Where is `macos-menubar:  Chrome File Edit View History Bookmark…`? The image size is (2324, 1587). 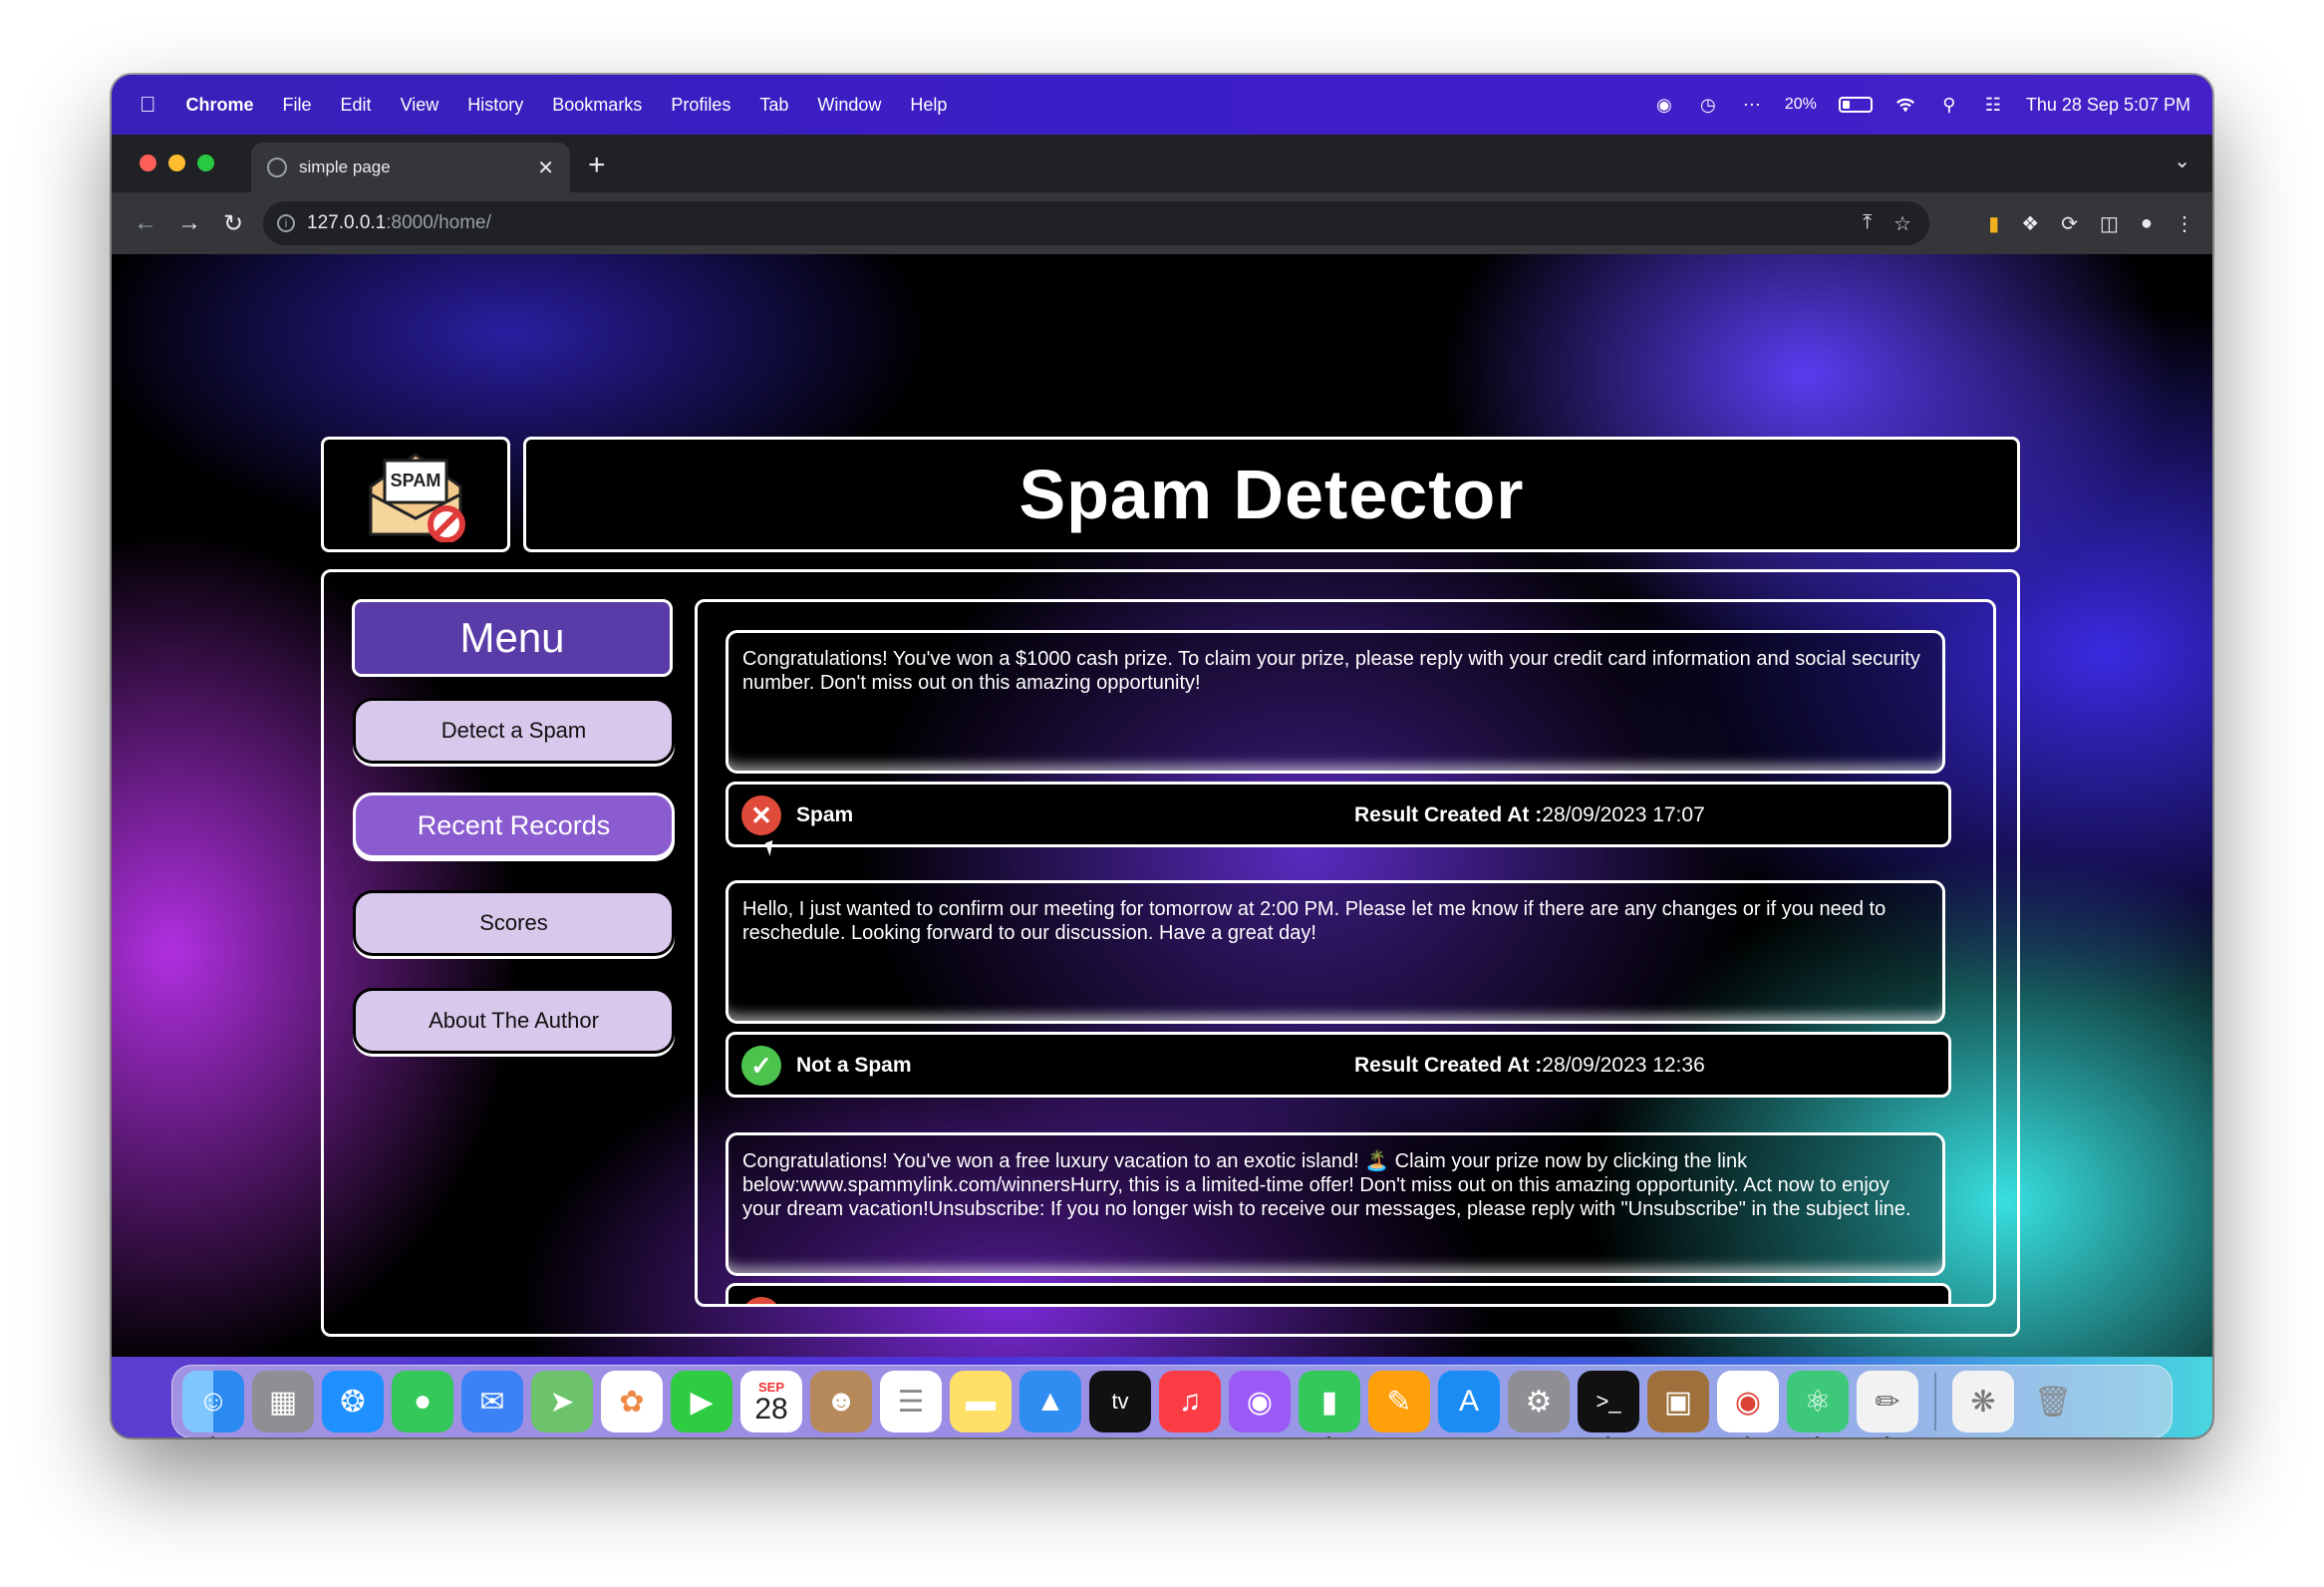 macos-menubar:  Chrome File Edit View History Bookmark… is located at coordinates (1162, 105).